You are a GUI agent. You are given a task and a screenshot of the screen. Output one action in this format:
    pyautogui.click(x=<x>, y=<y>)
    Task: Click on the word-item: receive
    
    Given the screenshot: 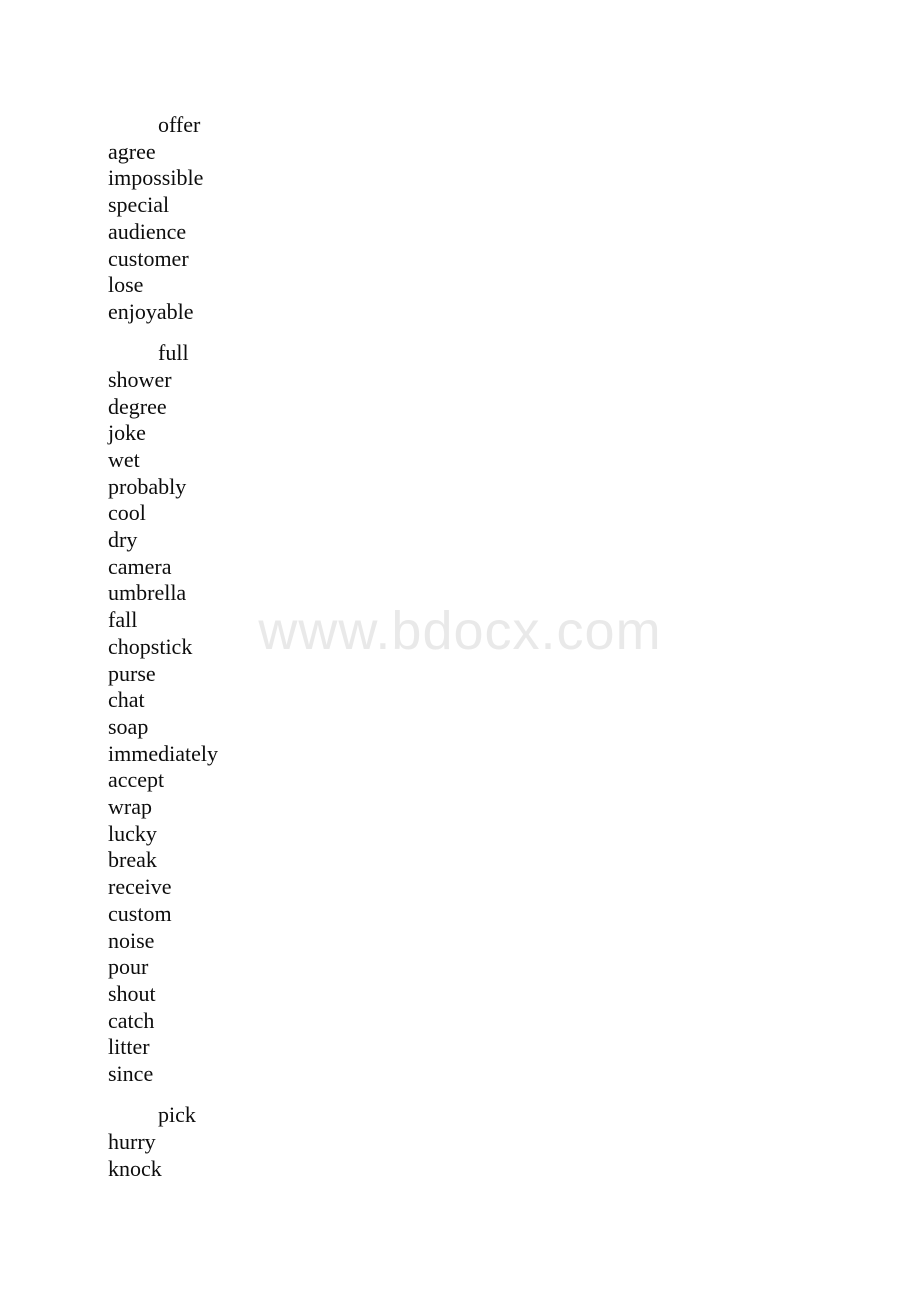 What is the action you would take?
    pyautogui.click(x=140, y=887)
    